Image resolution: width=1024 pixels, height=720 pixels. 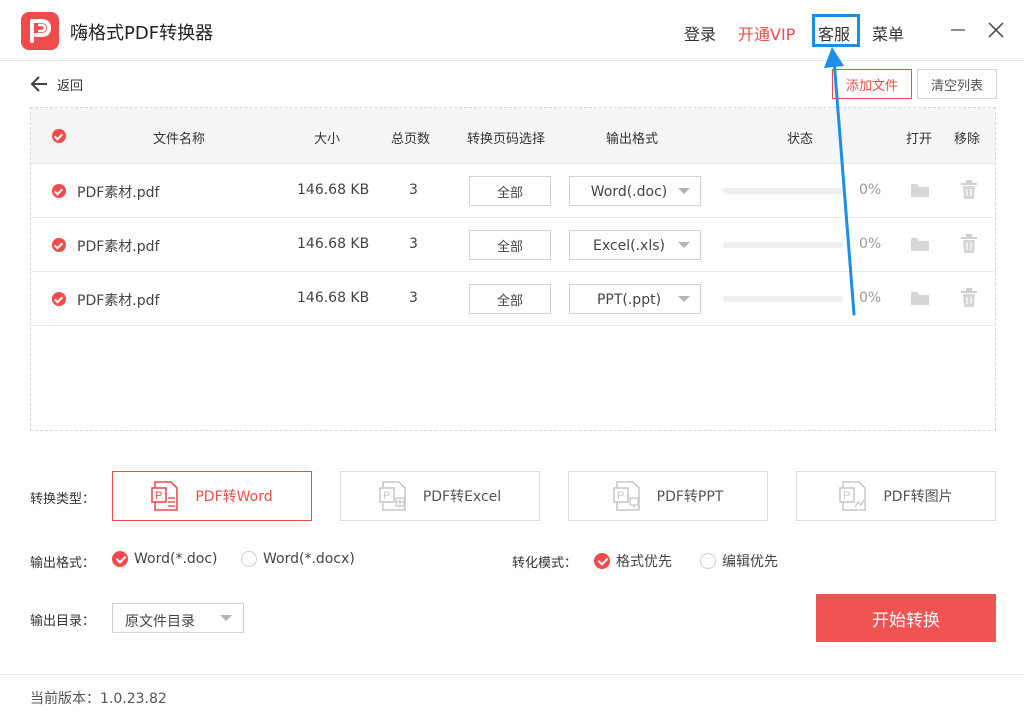 I want to click on version-text: 当前版本：1.0.23.82, so click(x=98, y=699).